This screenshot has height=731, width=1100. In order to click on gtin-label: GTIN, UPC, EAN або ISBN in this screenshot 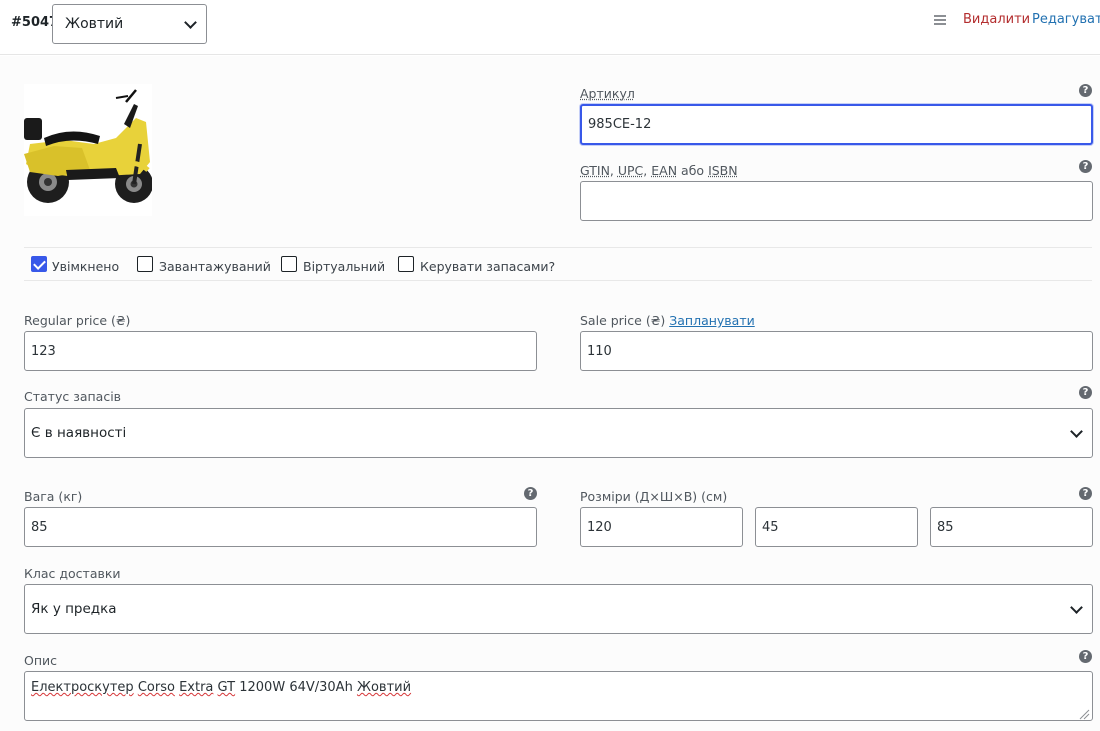, I will do `click(659, 170)`.